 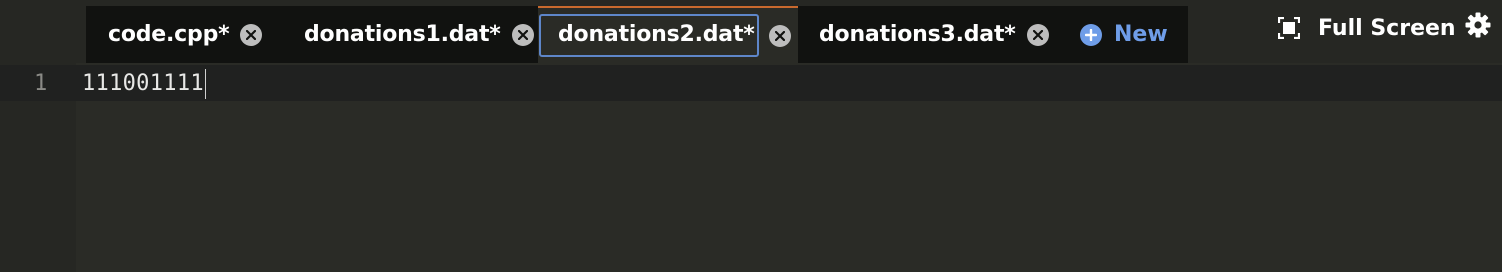 What do you see at coordinates (649, 35) in the screenshot?
I see `tab-label: donations2.dat*` at bounding box center [649, 35].